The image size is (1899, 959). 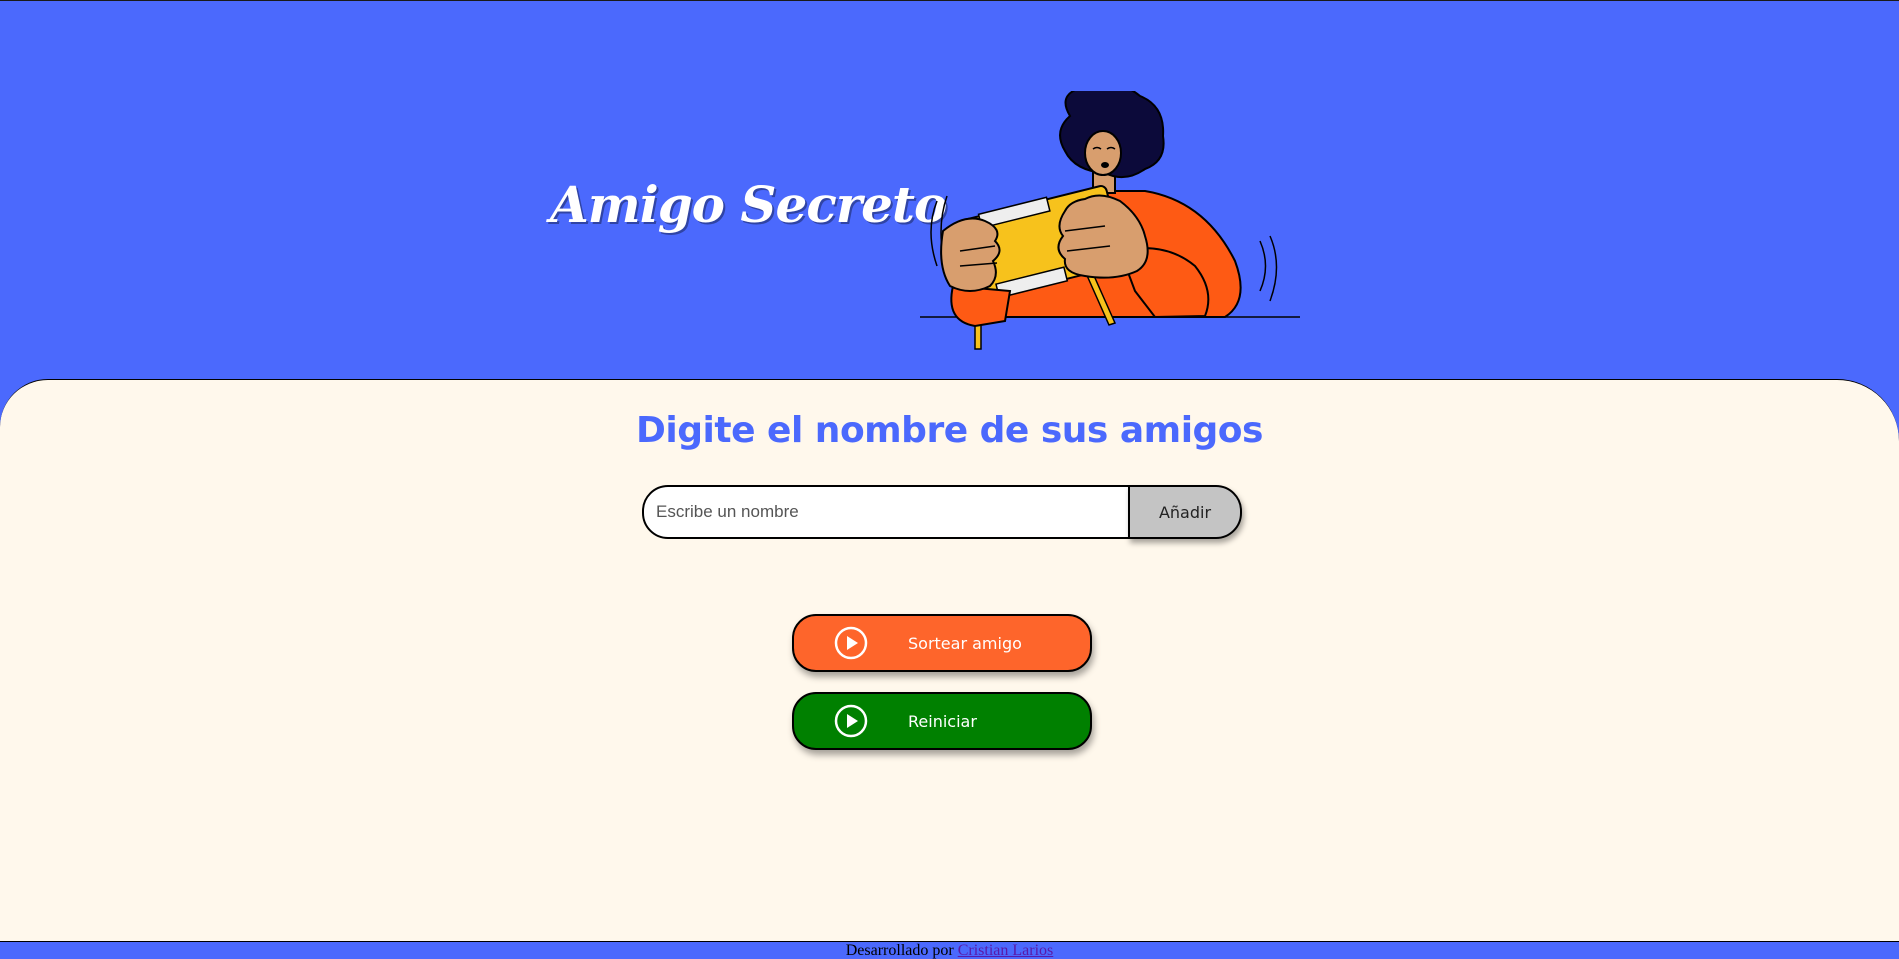 I want to click on gamer-illustration, so click(x=1110, y=220).